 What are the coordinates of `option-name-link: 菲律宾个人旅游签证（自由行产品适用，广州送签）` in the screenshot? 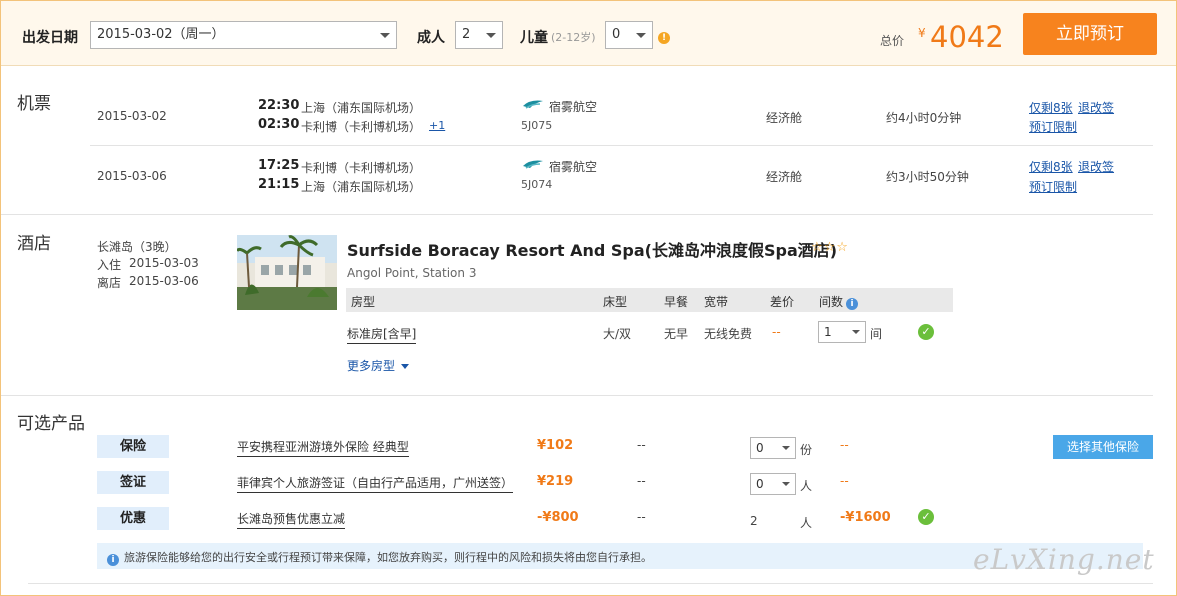 It's located at (375, 483).